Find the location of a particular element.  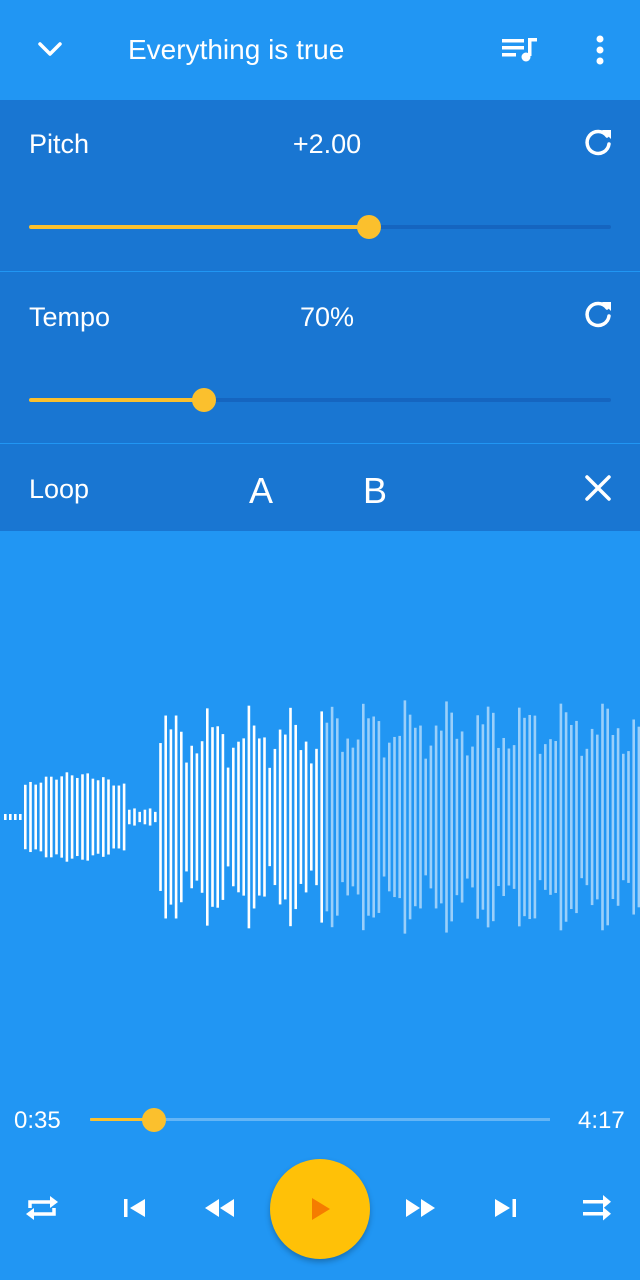

shuffle-icon is located at coordinates (597, 1208).